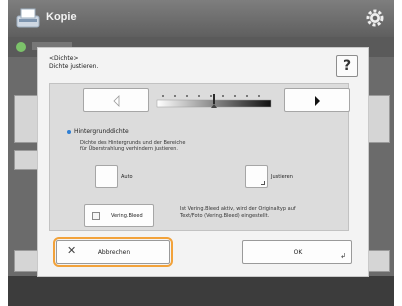 The width and height of the screenshot is (402, 306). Describe the element at coordinates (96, 216) in the screenshot. I see `vering-bleed-checkbox` at that location.